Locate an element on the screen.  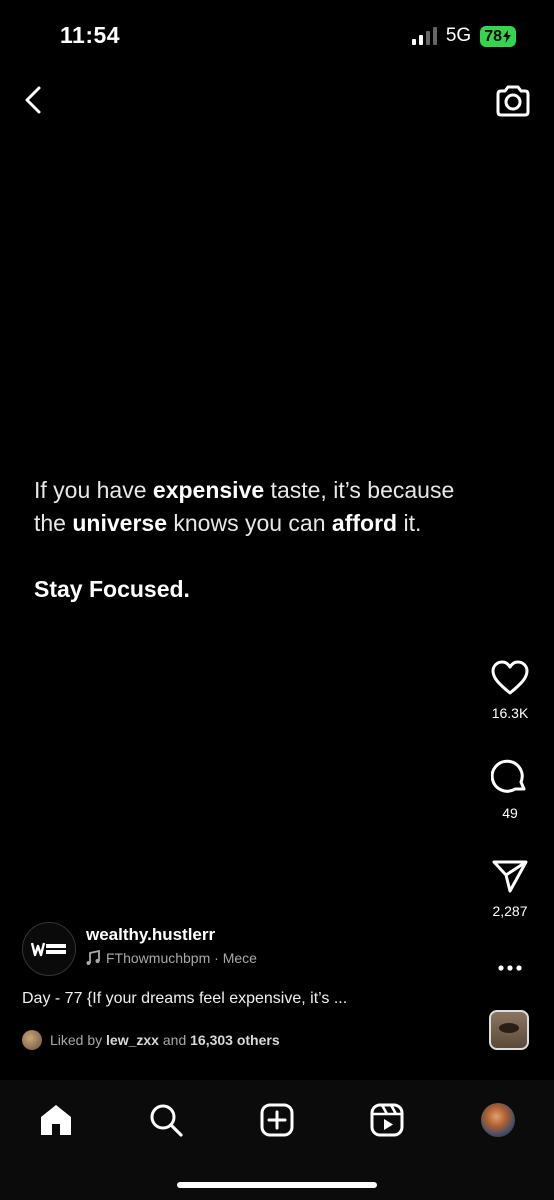
like-count: 16.3K is located at coordinates (510, 713).